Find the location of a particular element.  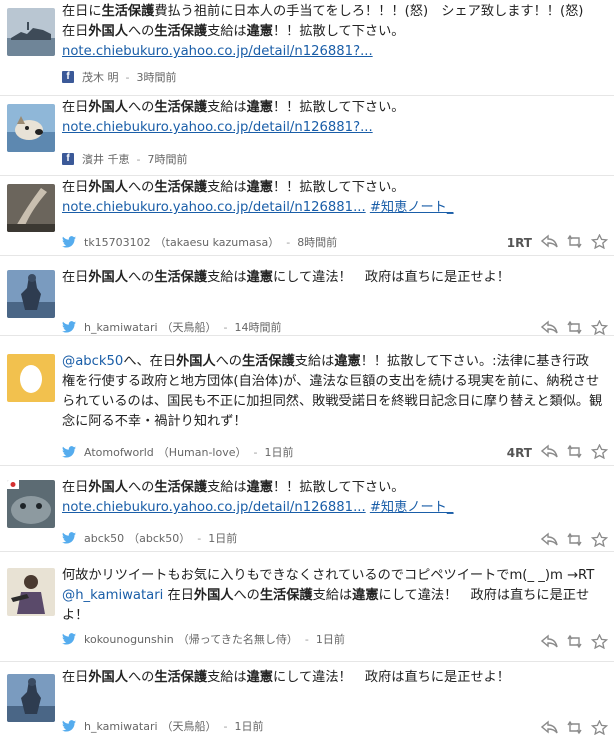

post-meta: h_kamiwatari （天鳥船） - 1日前 is located at coordinates (163, 726).